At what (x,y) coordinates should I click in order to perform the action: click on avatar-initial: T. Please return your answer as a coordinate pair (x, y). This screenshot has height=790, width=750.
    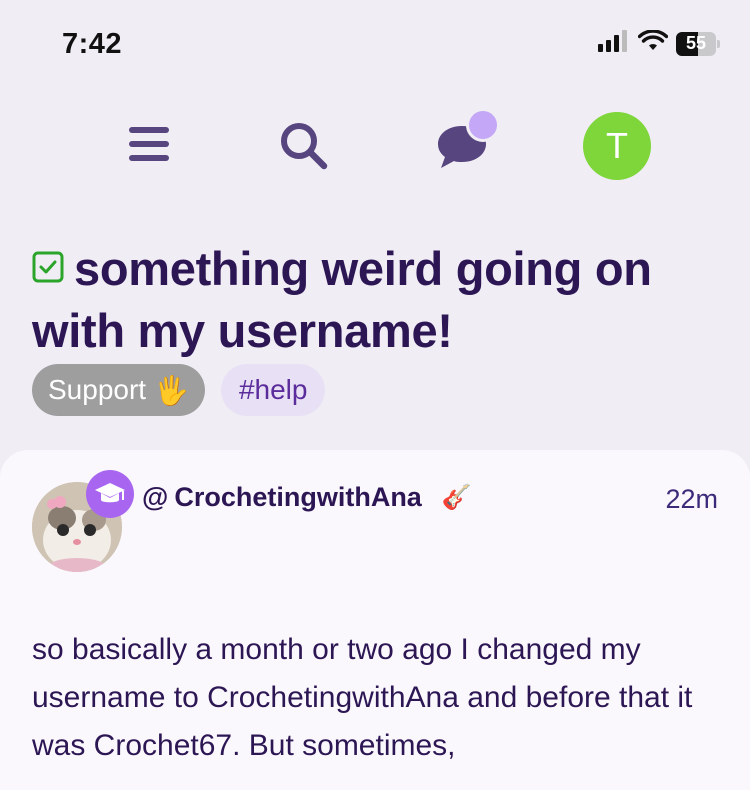
    Looking at the image, I should click on (617, 145).